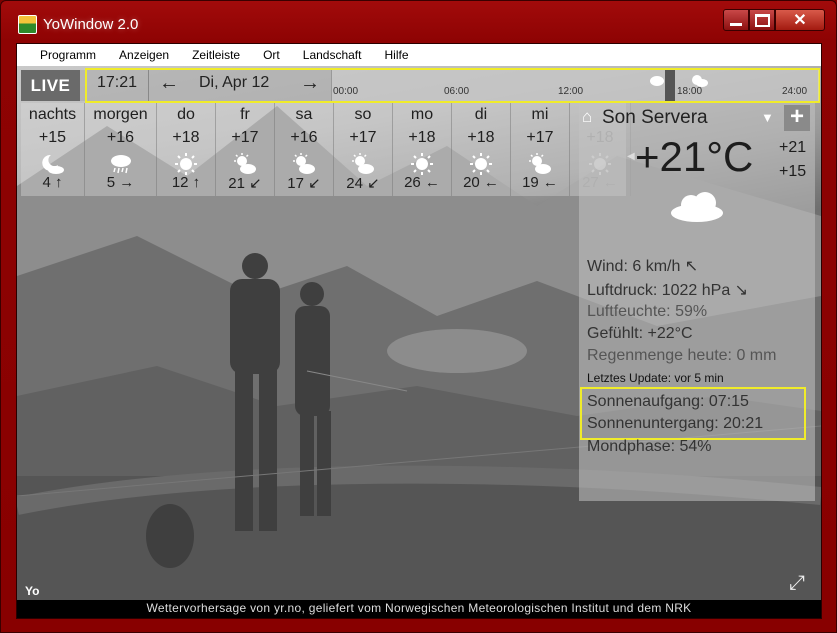  What do you see at coordinates (121, 149) in the screenshot?
I see `forecast-day: morgen +16 5 →` at bounding box center [121, 149].